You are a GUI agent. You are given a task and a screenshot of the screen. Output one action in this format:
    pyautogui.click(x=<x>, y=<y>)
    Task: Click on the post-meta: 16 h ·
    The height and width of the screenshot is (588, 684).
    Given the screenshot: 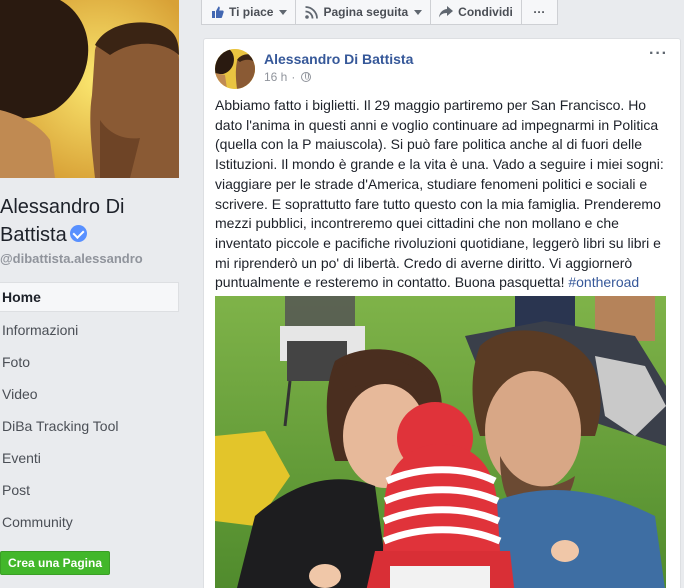 What is the action you would take?
    pyautogui.click(x=288, y=77)
    